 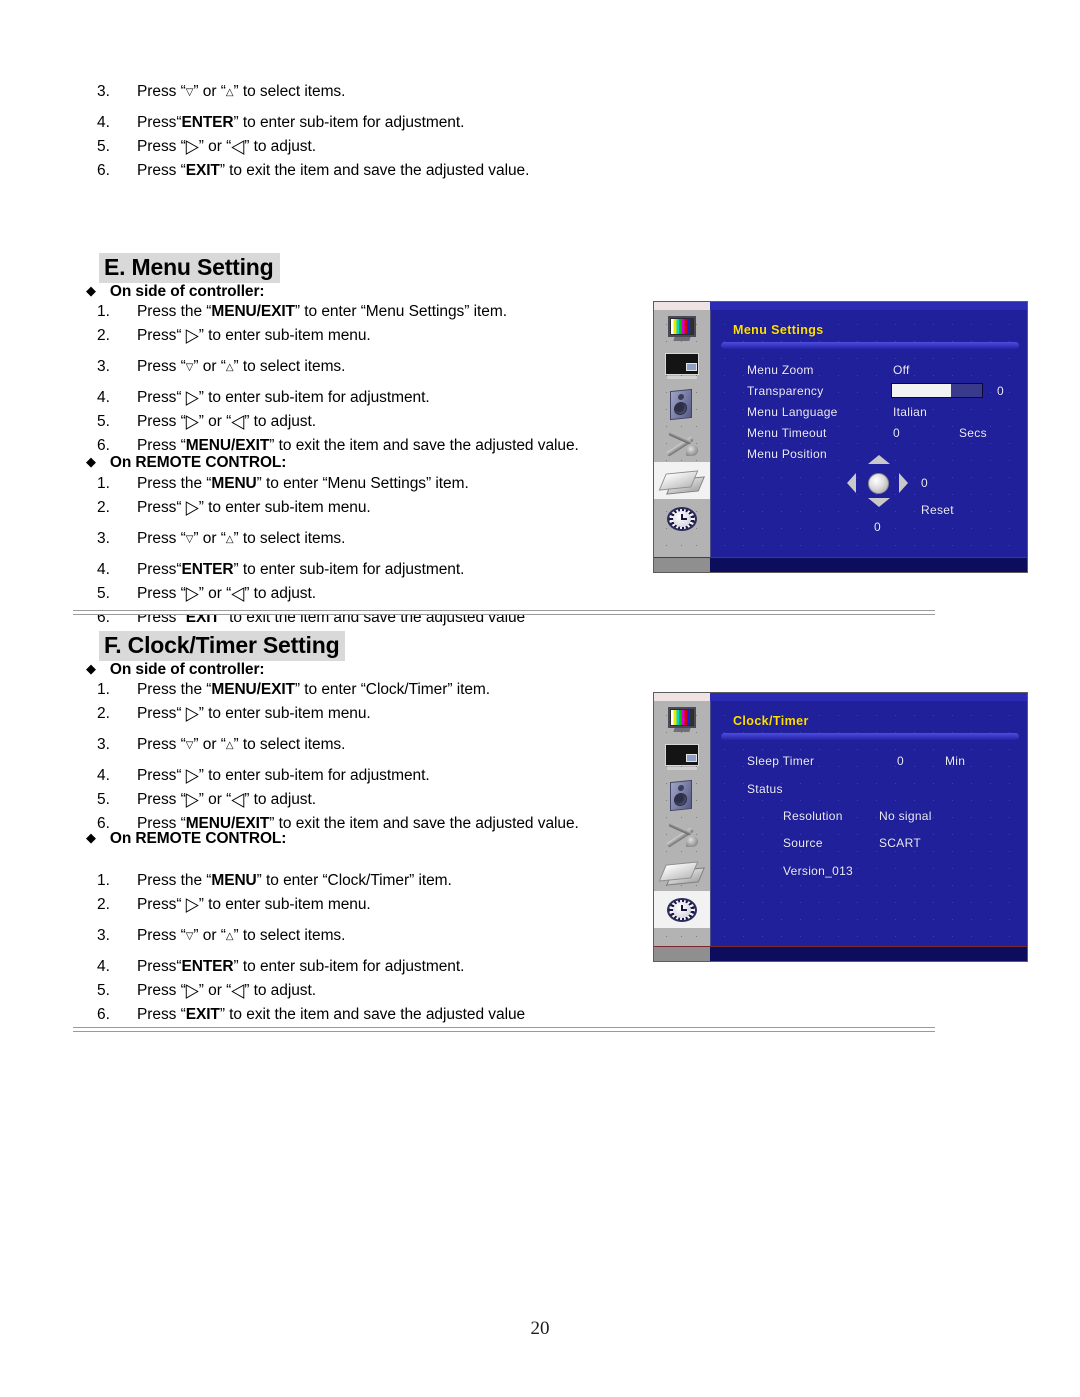 What do you see at coordinates (367, 594) in the screenshot?
I see `step-item: 5. Press “▷” or “◁” to adjust.` at bounding box center [367, 594].